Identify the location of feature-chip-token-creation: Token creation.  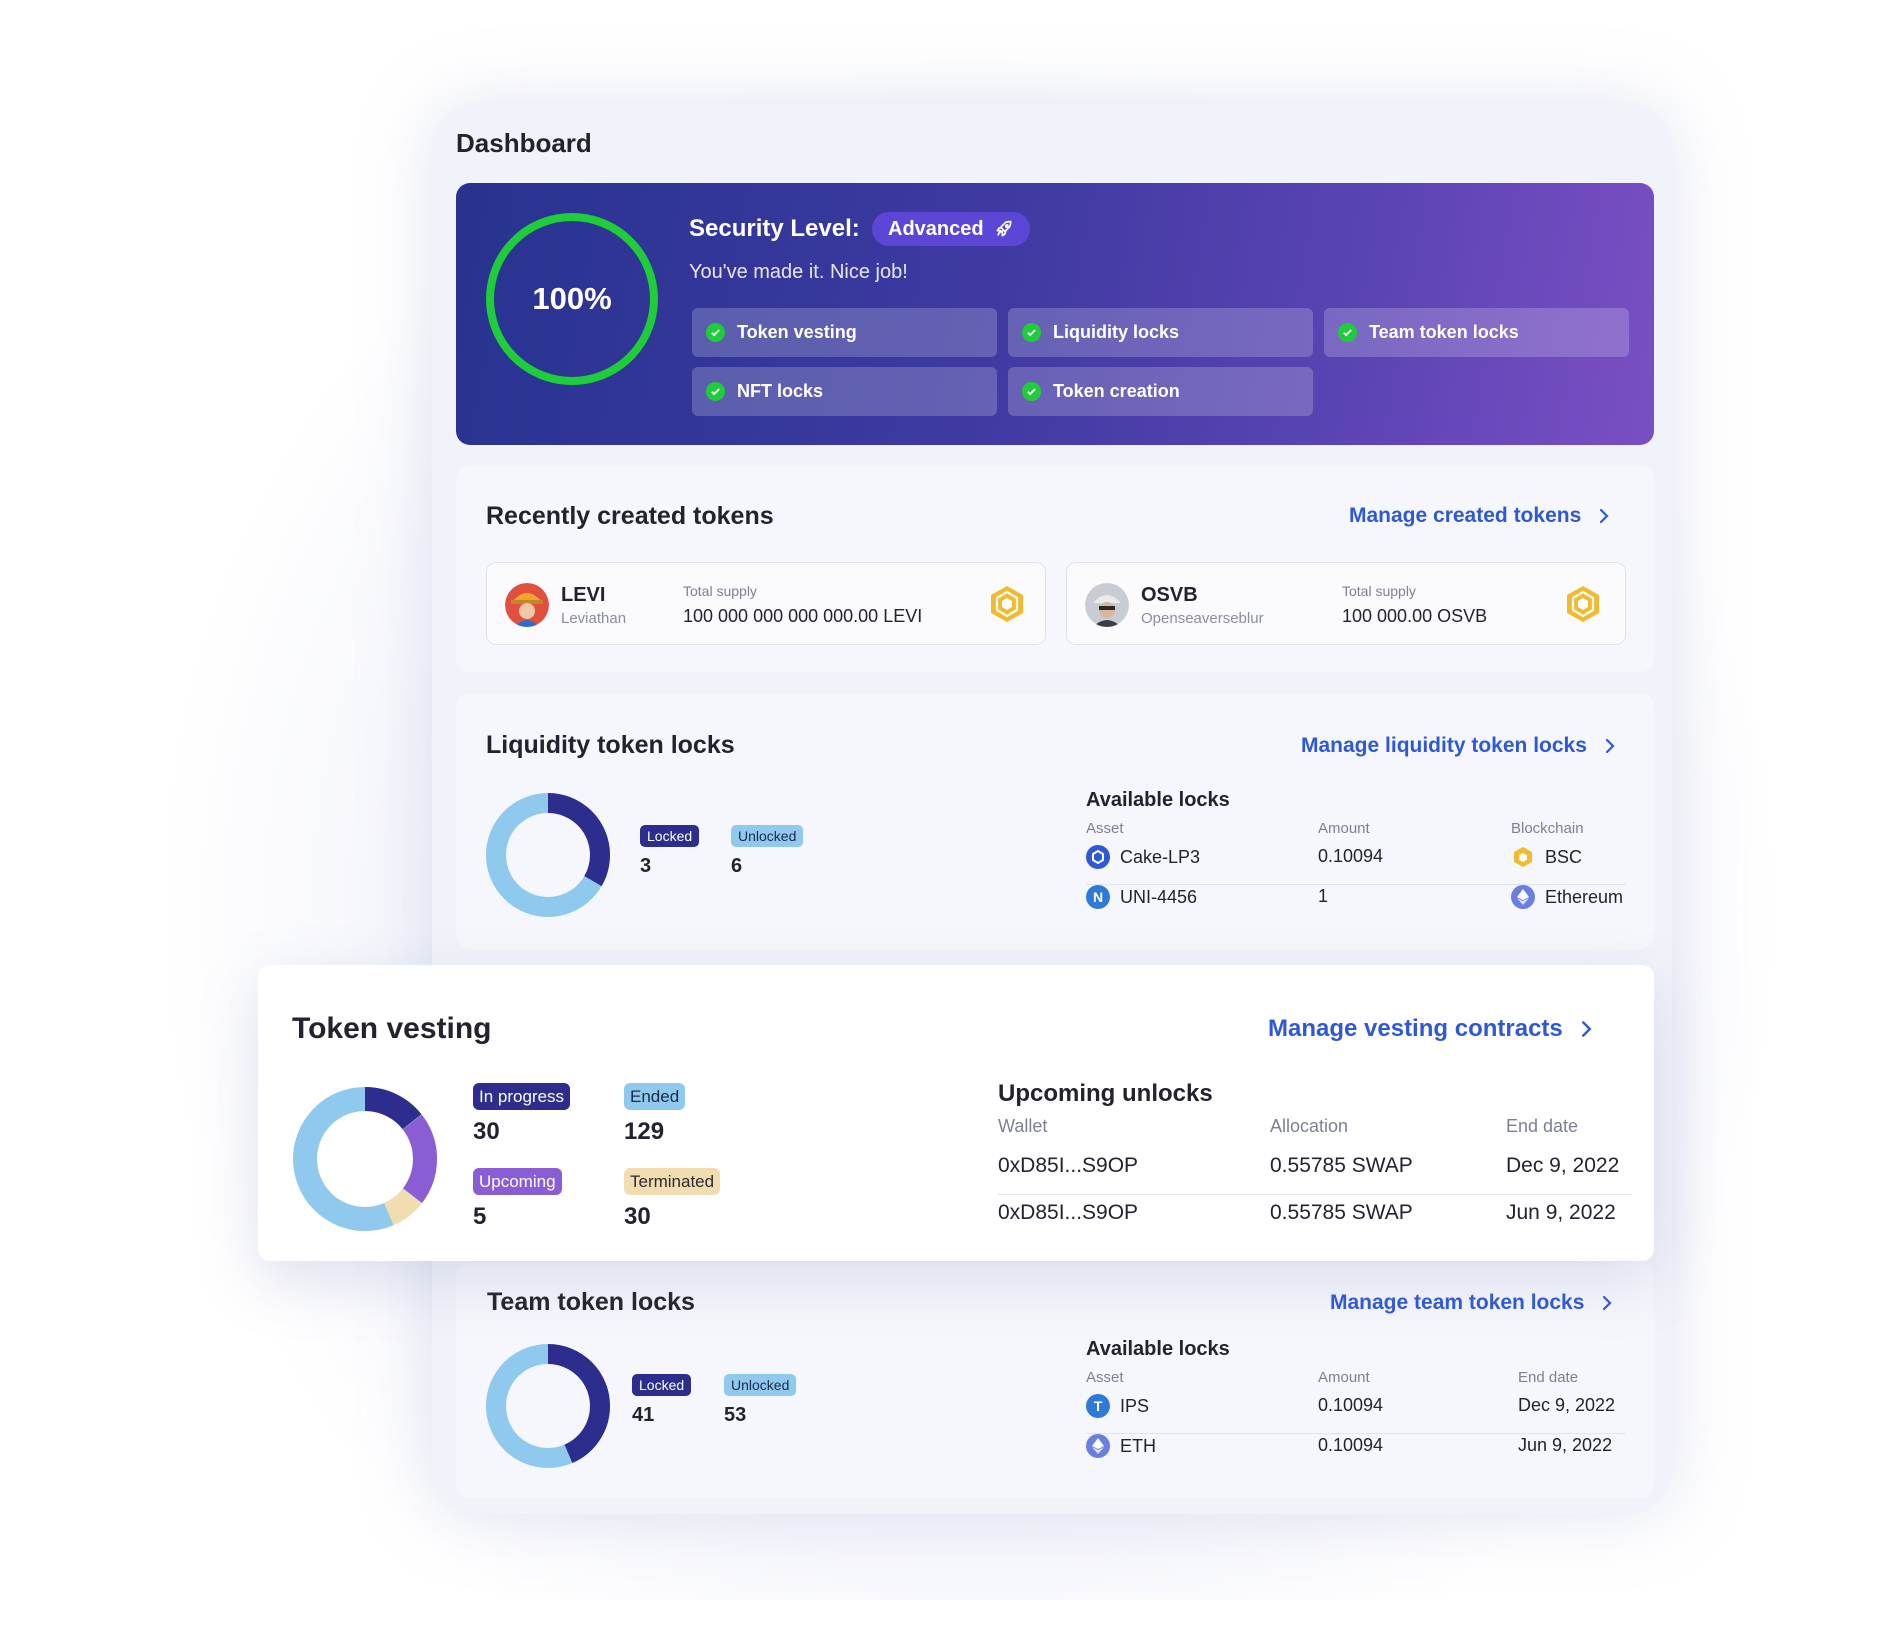
(1160, 391).